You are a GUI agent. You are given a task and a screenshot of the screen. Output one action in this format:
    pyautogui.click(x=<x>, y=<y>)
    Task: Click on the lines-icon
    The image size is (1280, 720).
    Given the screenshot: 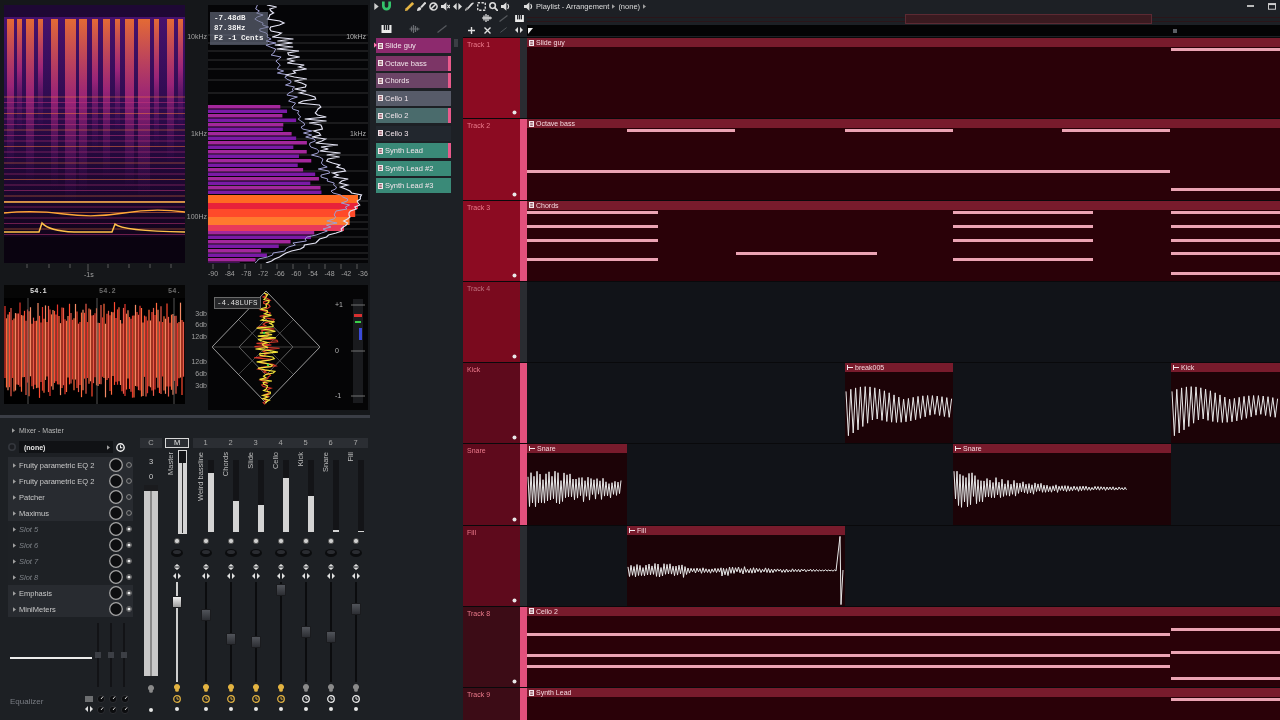 What is the action you would take?
    pyautogui.click(x=89, y=699)
    